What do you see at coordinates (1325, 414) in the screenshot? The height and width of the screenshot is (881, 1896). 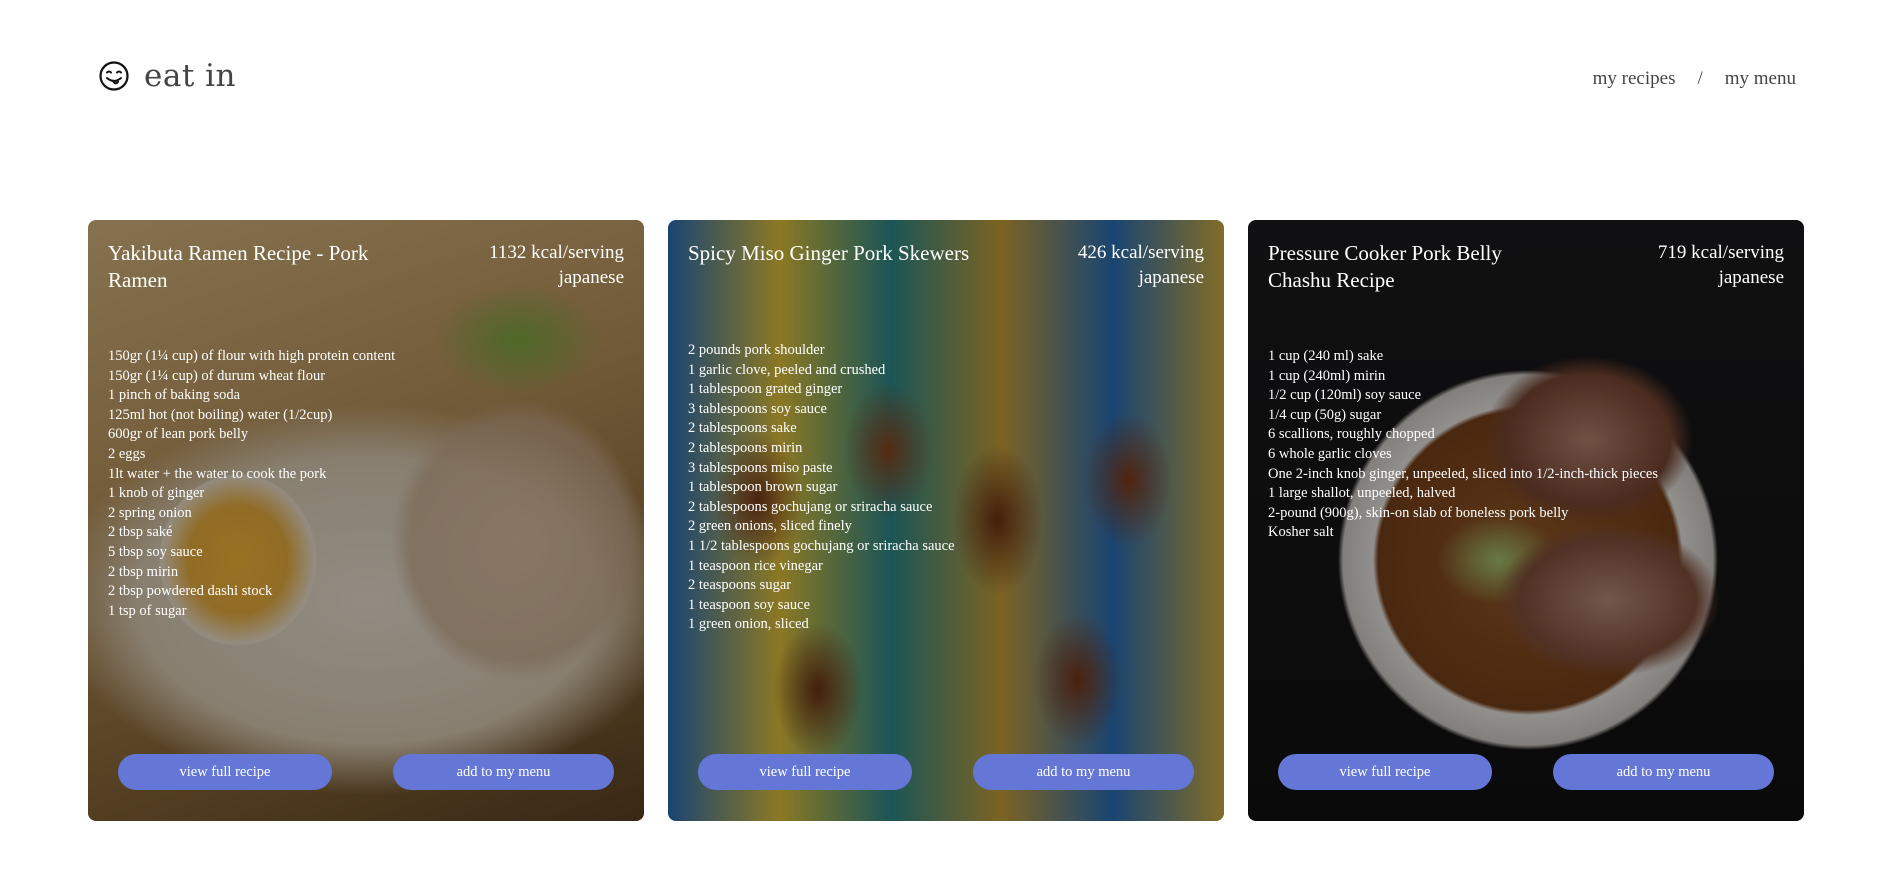 I see `ingredient-item: 1/4 cup (50g) sugar` at bounding box center [1325, 414].